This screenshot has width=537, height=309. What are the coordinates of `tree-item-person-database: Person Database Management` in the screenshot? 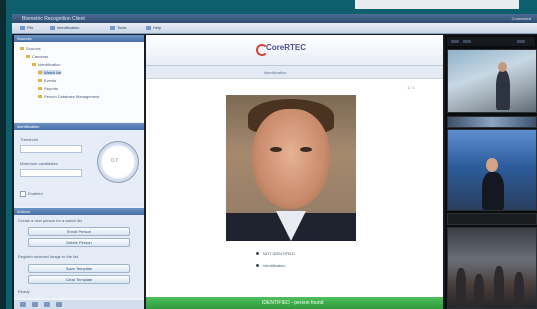 It's located at (68, 96).